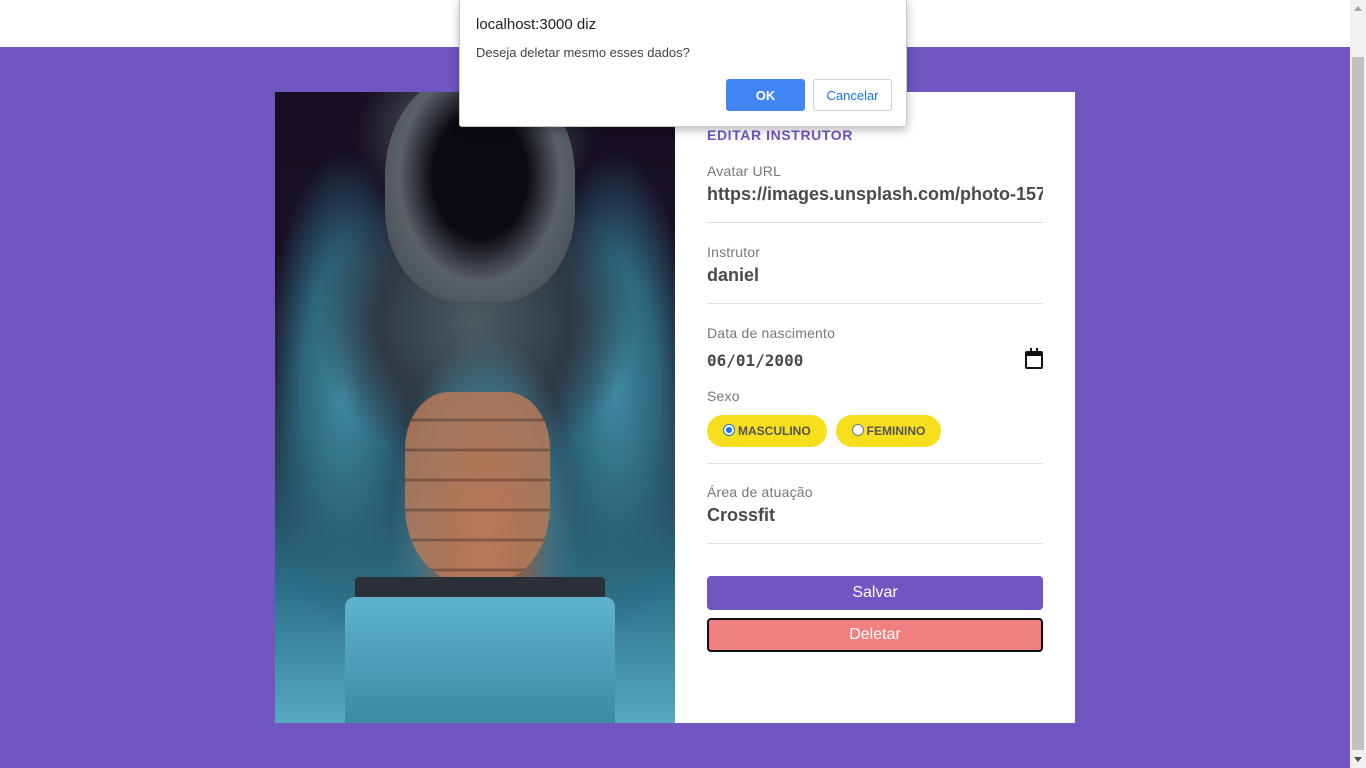 Image resolution: width=1366 pixels, height=768 pixels. I want to click on scroll-thumb, so click(1358, 403).